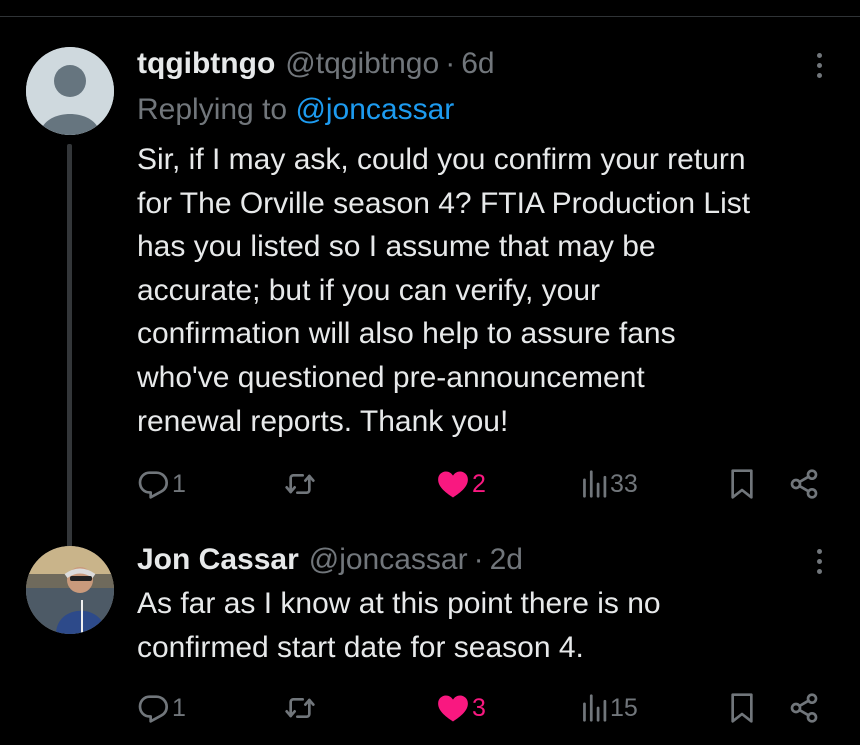 This screenshot has height=745, width=860. I want to click on display-name: Jon Cassar, so click(218, 559).